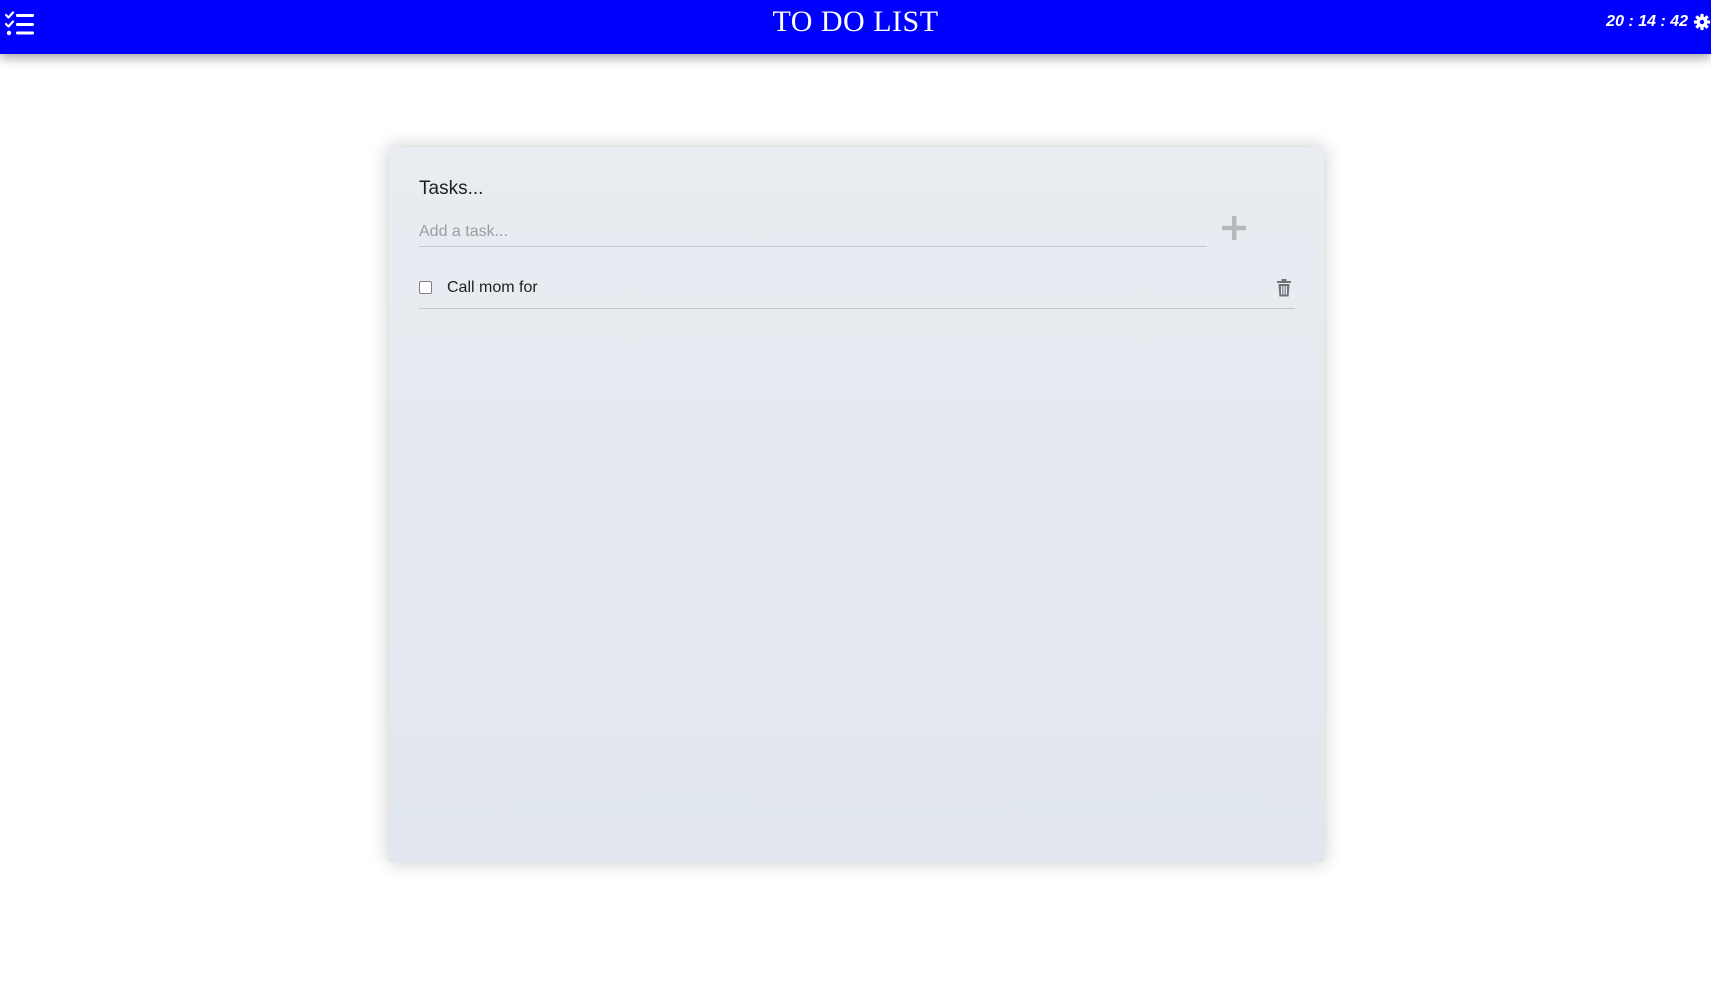 The width and height of the screenshot is (1711, 990). I want to click on plus-icon, so click(1234, 228).